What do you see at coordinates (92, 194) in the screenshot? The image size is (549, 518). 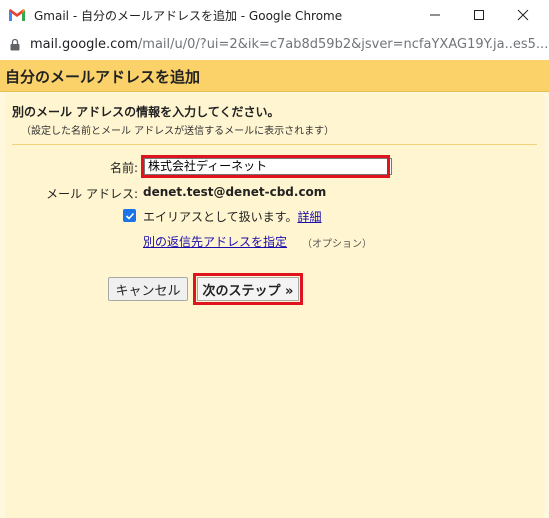 I see `email-label: メール アドレス:` at bounding box center [92, 194].